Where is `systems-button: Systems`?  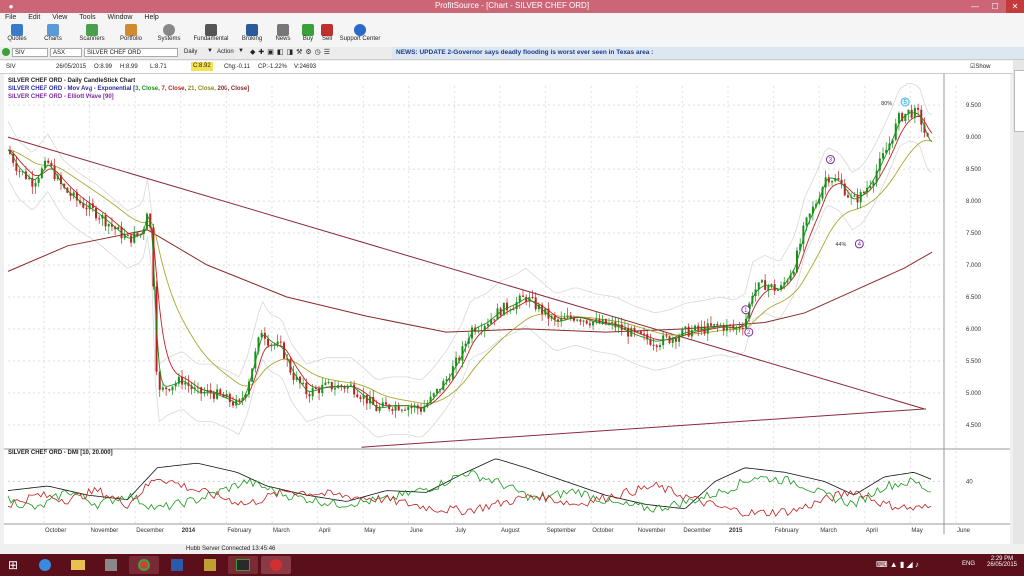 systems-button: Systems is located at coordinates (169, 33).